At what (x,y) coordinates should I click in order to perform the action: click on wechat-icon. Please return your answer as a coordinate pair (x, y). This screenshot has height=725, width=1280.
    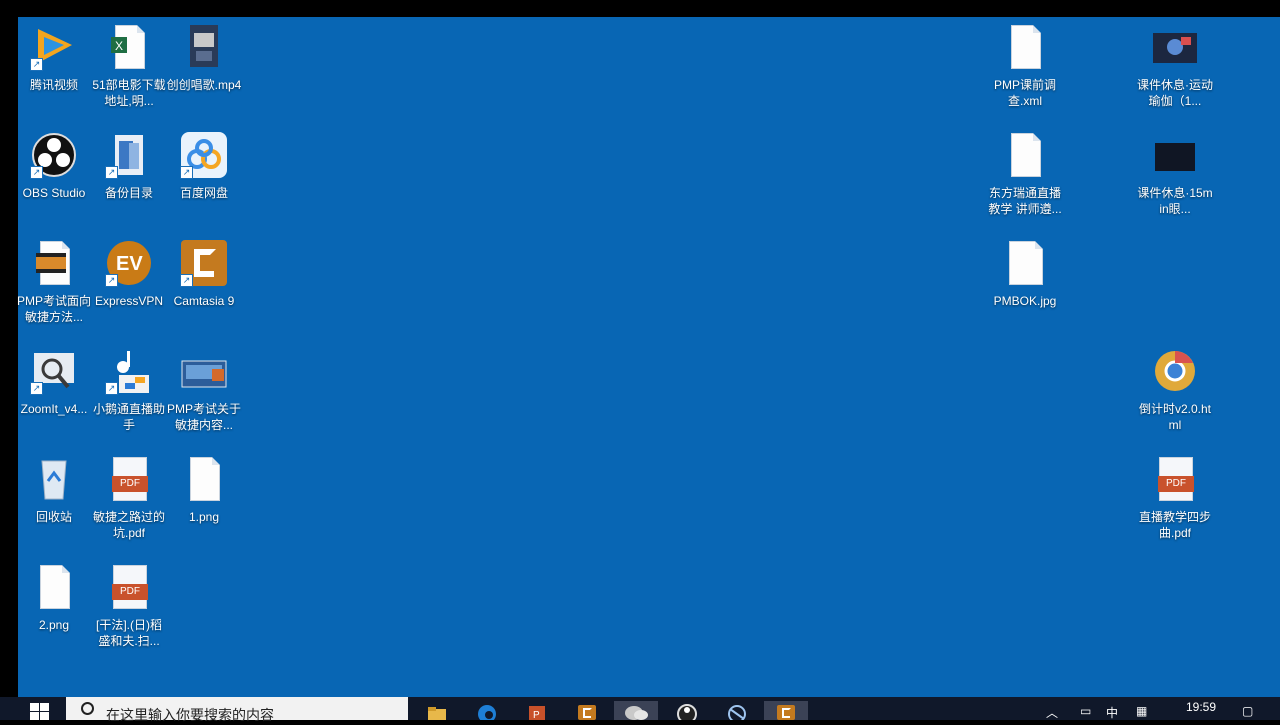
    Looking at the image, I should click on (636, 710).